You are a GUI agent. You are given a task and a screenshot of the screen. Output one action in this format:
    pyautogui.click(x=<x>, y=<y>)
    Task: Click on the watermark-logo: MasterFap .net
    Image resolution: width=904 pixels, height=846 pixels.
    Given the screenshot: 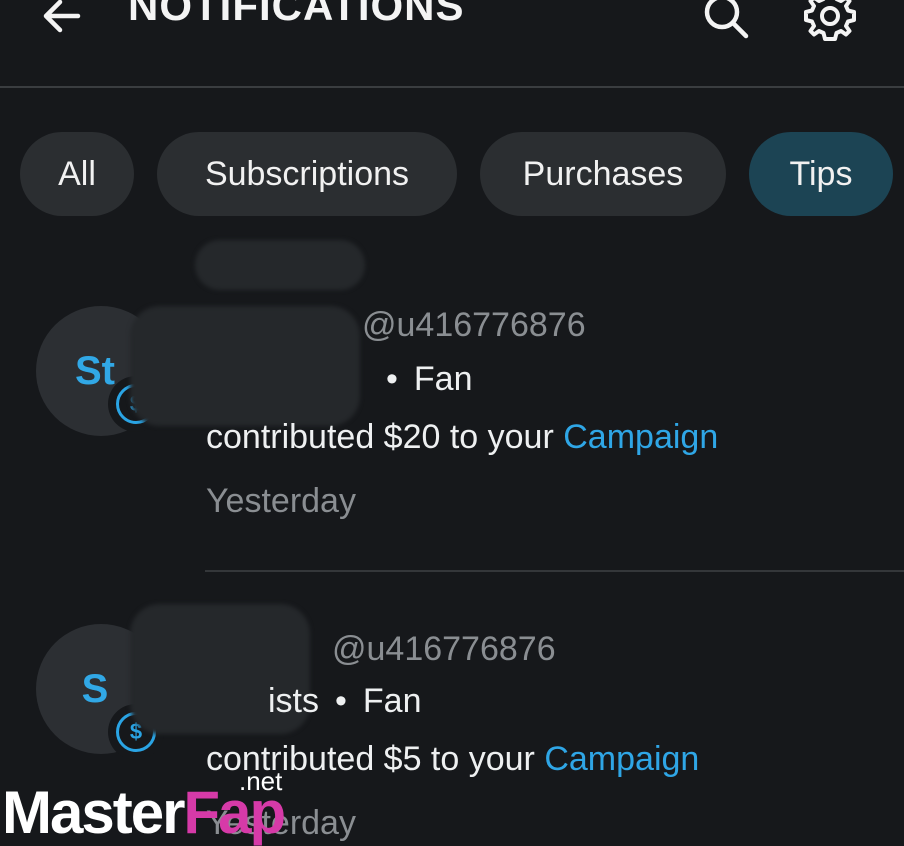 What is the action you would take?
    pyautogui.click(x=144, y=806)
    